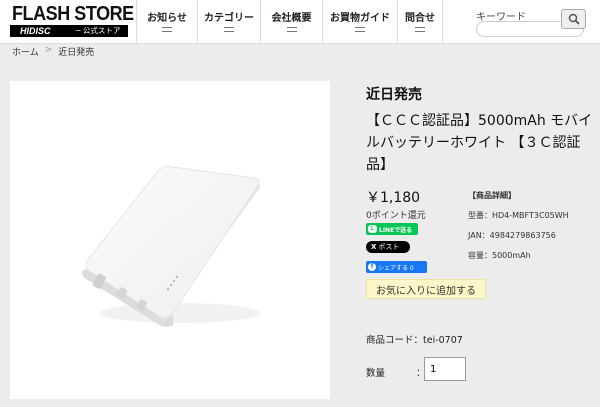 The image size is (600, 407). Describe the element at coordinates (396, 216) in the screenshot. I see `product-points: 0ポイント還元` at that location.